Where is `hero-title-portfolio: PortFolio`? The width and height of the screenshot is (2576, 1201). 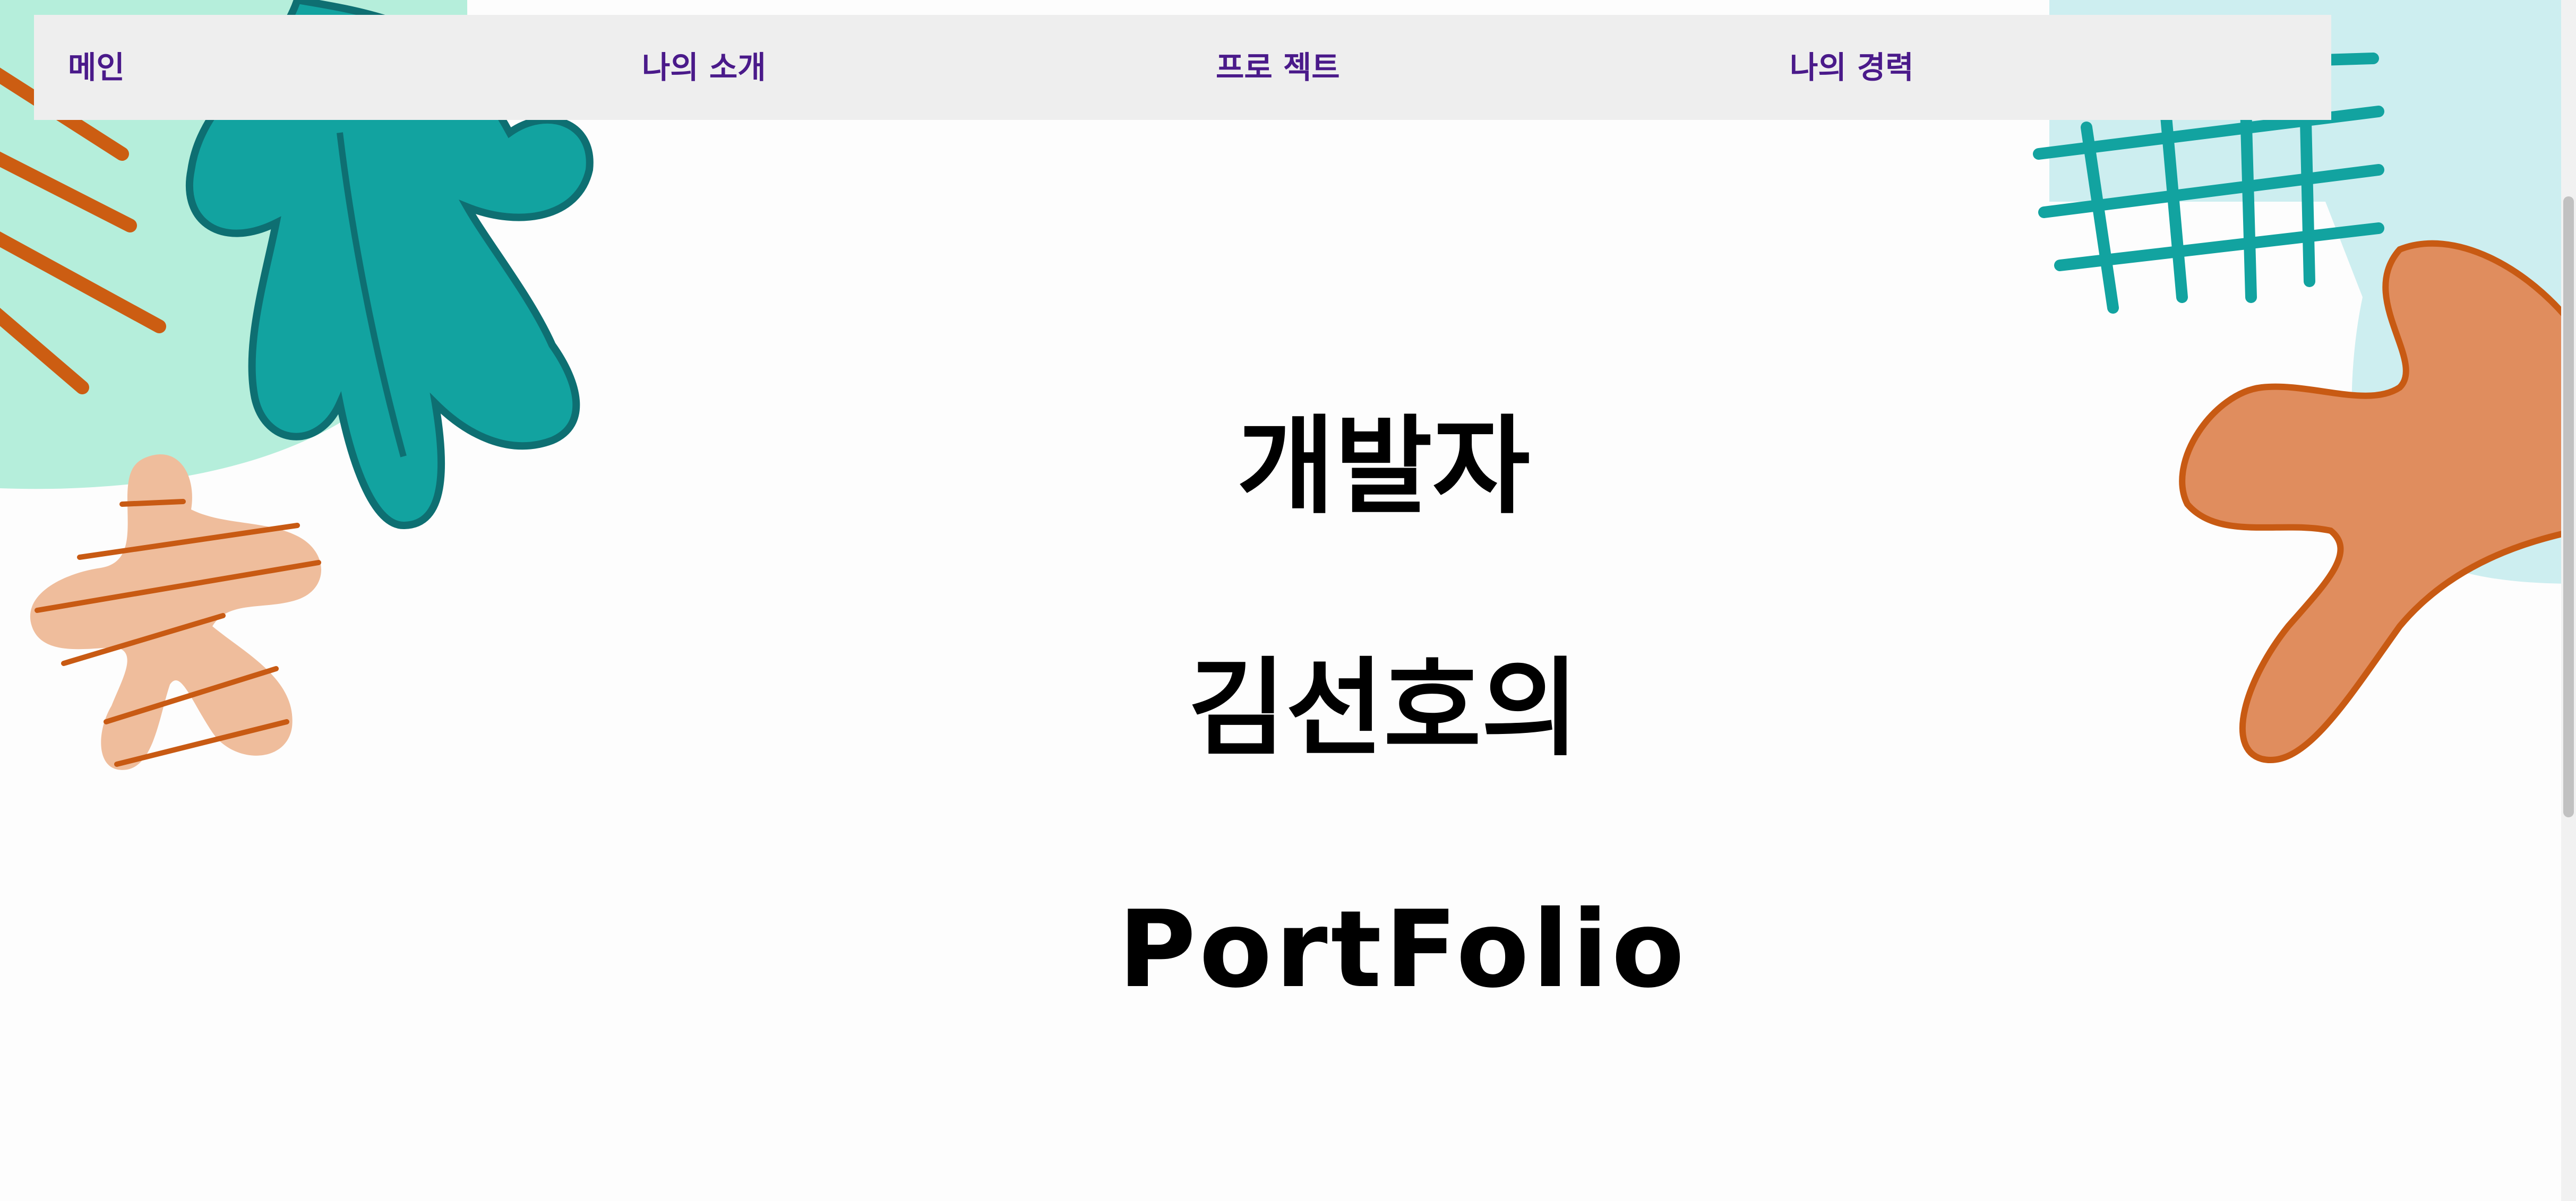
hero-title-portfolio: PortFolio is located at coordinates (1403, 950).